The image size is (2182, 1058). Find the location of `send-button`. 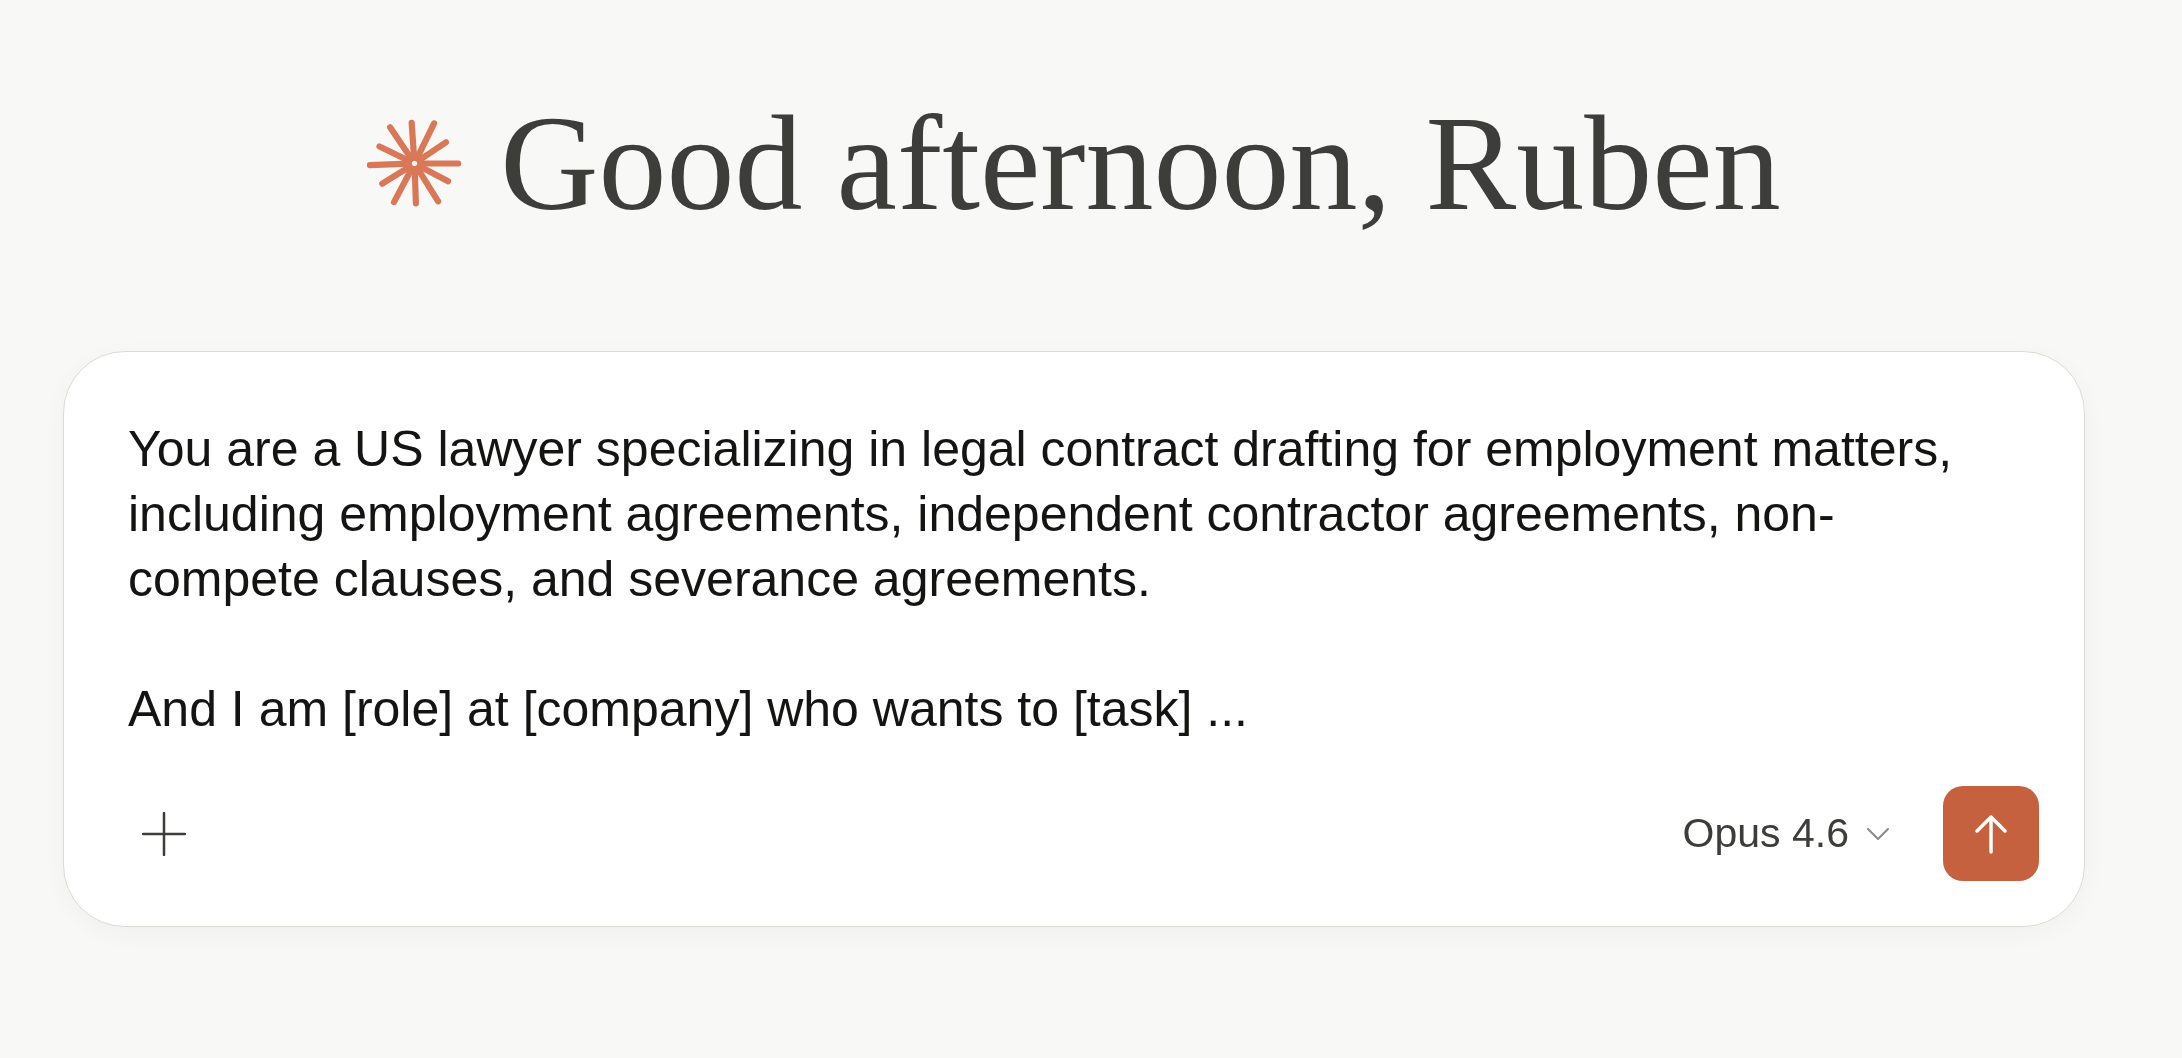

send-button is located at coordinates (1991, 833).